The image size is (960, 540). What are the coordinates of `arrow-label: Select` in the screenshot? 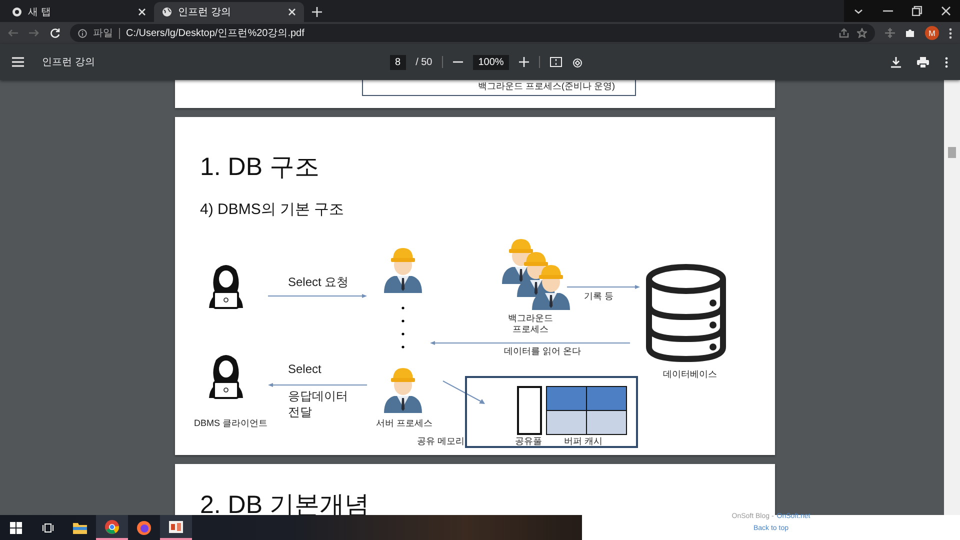 It's located at (305, 370).